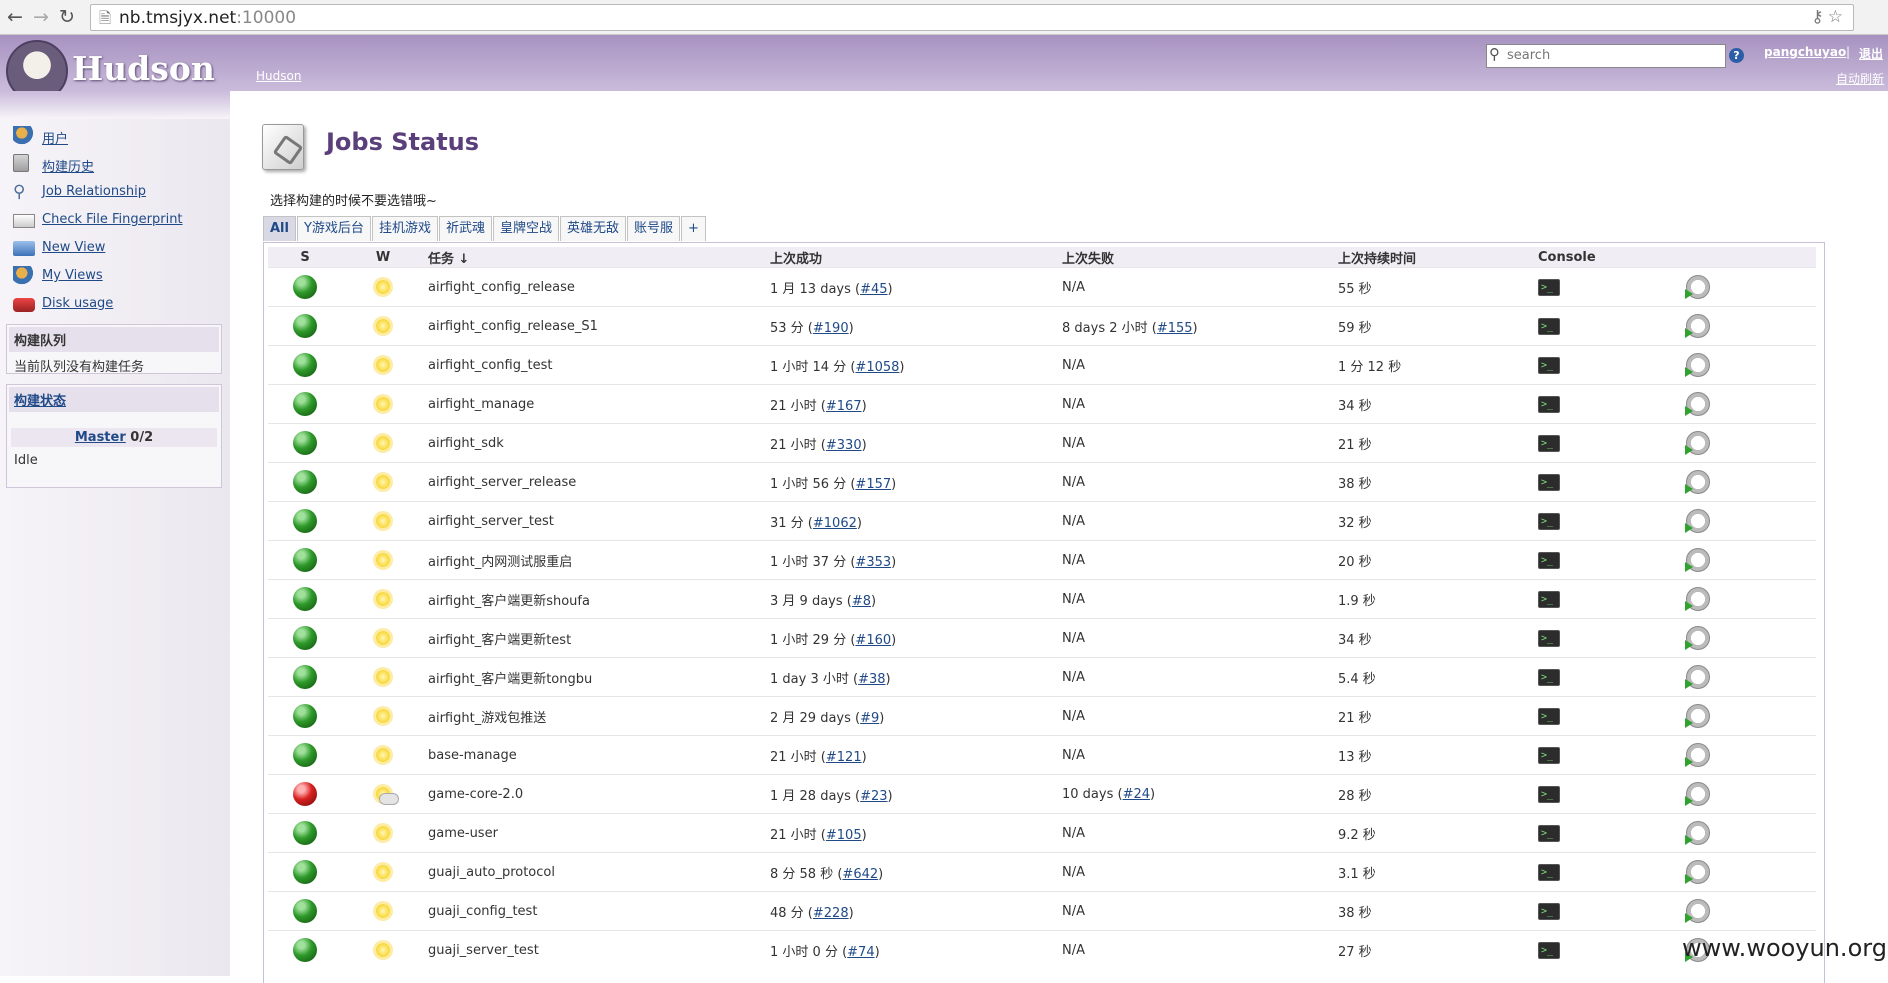 The height and width of the screenshot is (983, 1888). Describe the element at coordinates (654, 228) in the screenshot. I see `tab-account-server: 账号服` at that location.